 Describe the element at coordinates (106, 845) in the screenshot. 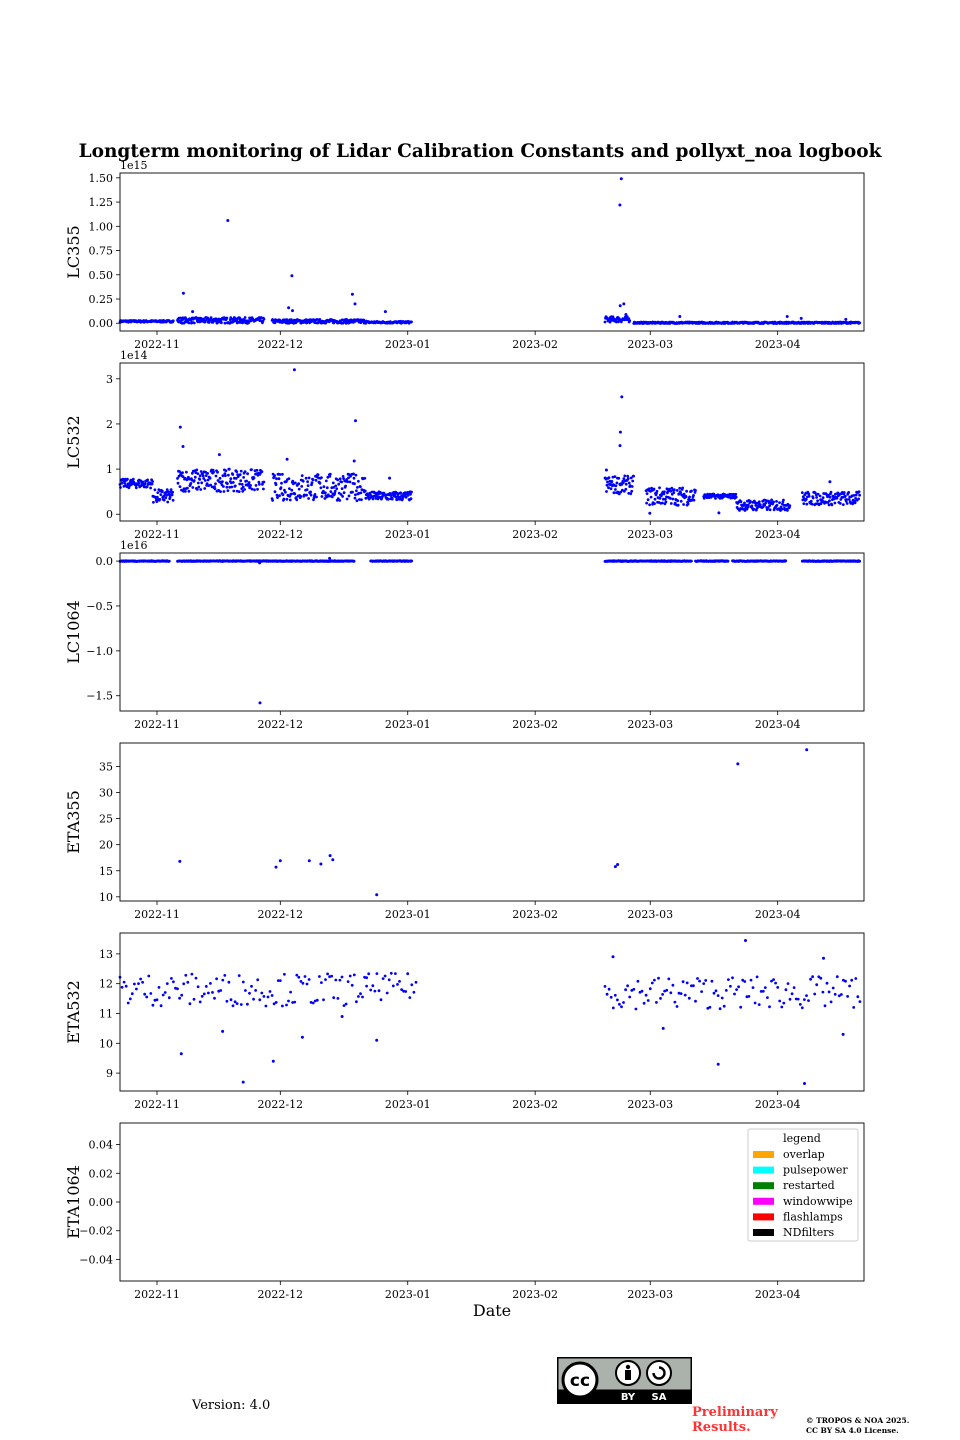

I see `y-tick-label: 20` at that location.